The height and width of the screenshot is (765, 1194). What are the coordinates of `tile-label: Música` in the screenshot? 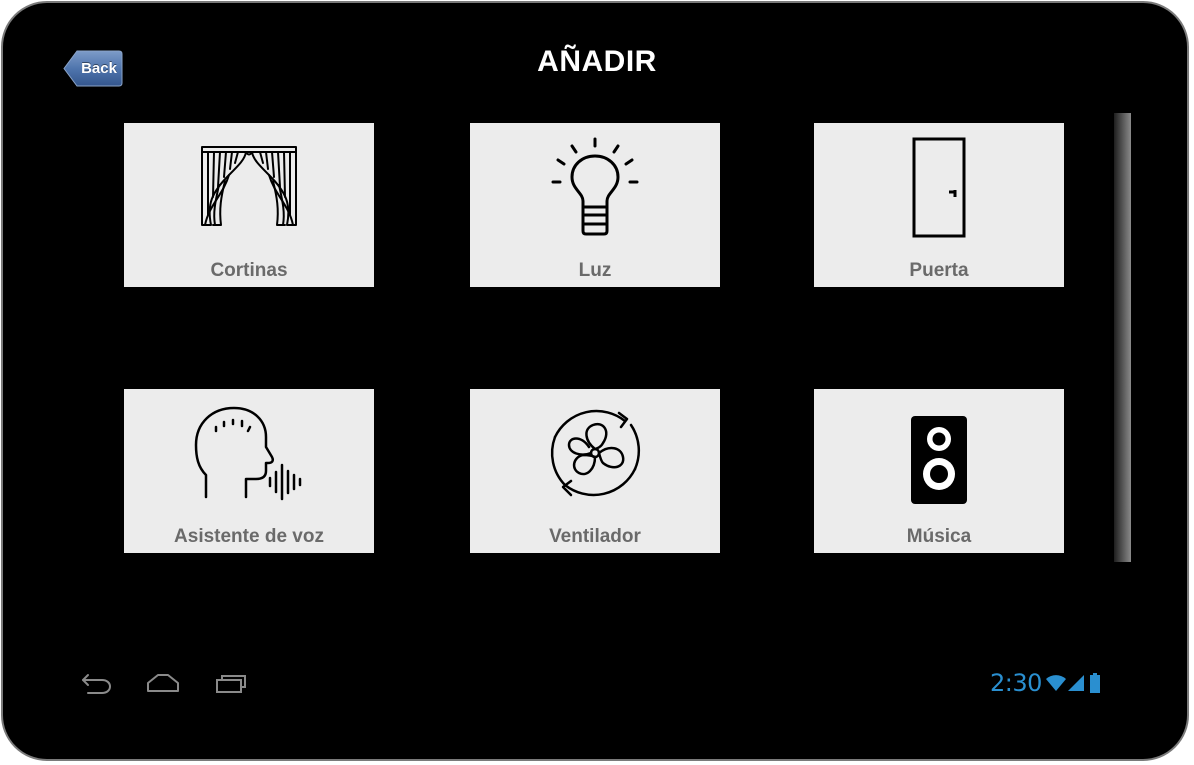 It's located at (939, 536).